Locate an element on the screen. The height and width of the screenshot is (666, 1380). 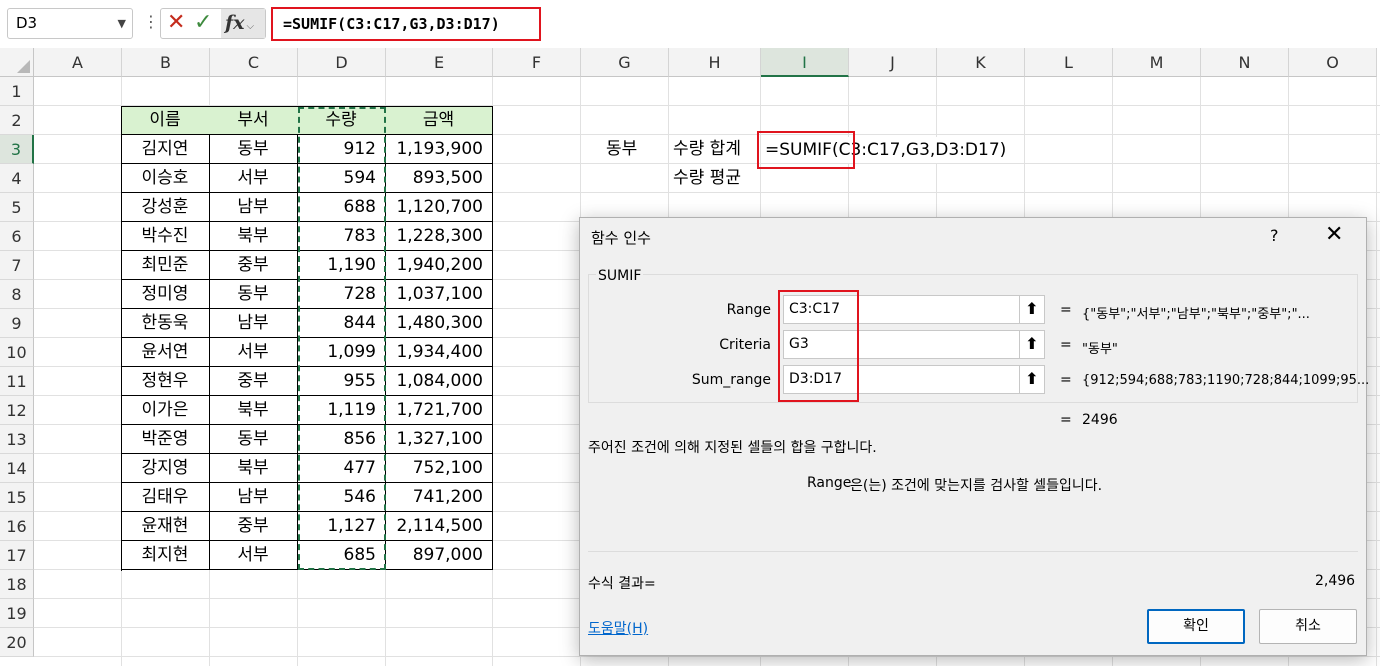
row-header-6: 6 is located at coordinates (17, 236).